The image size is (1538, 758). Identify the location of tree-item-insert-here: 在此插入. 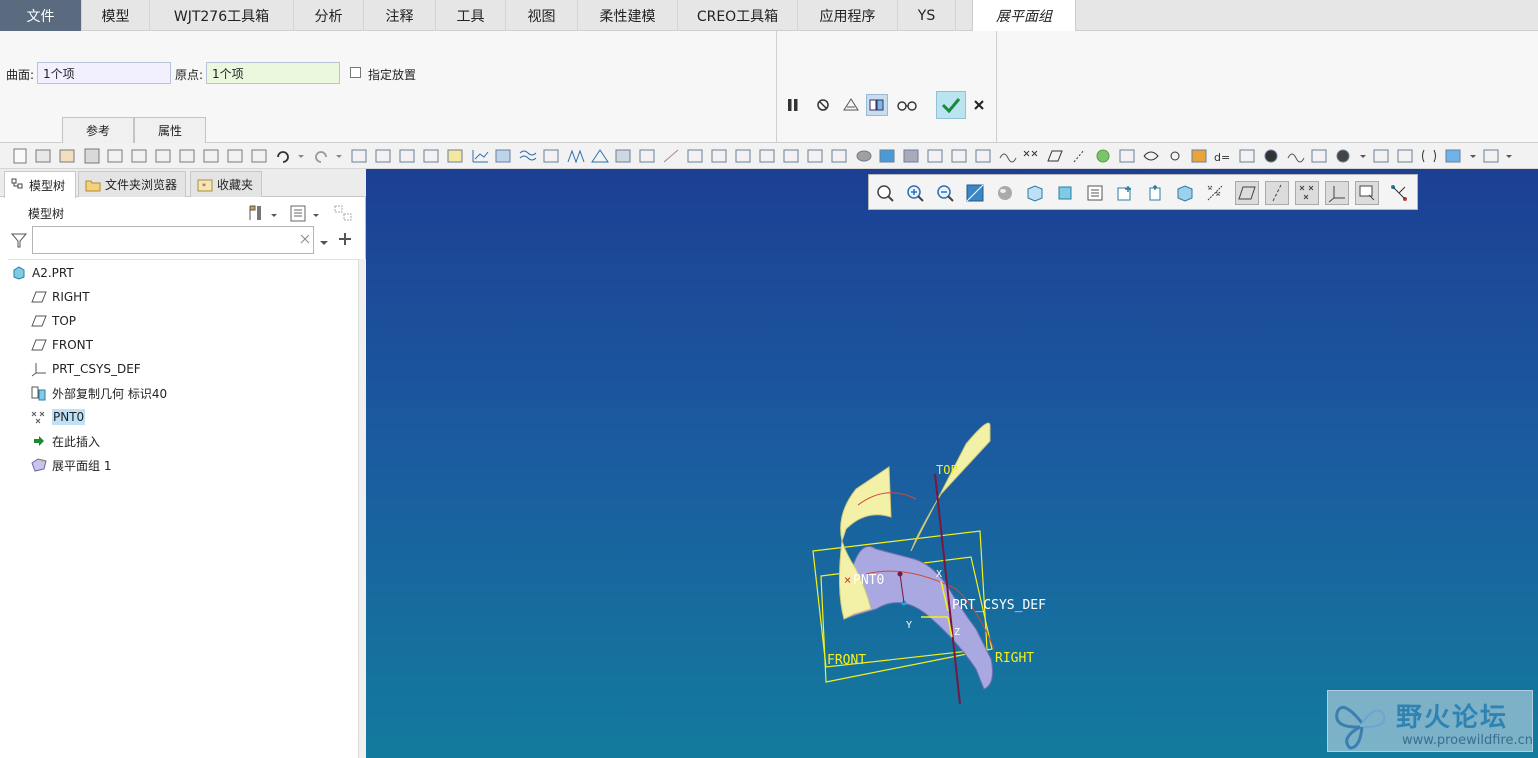
(65, 441).